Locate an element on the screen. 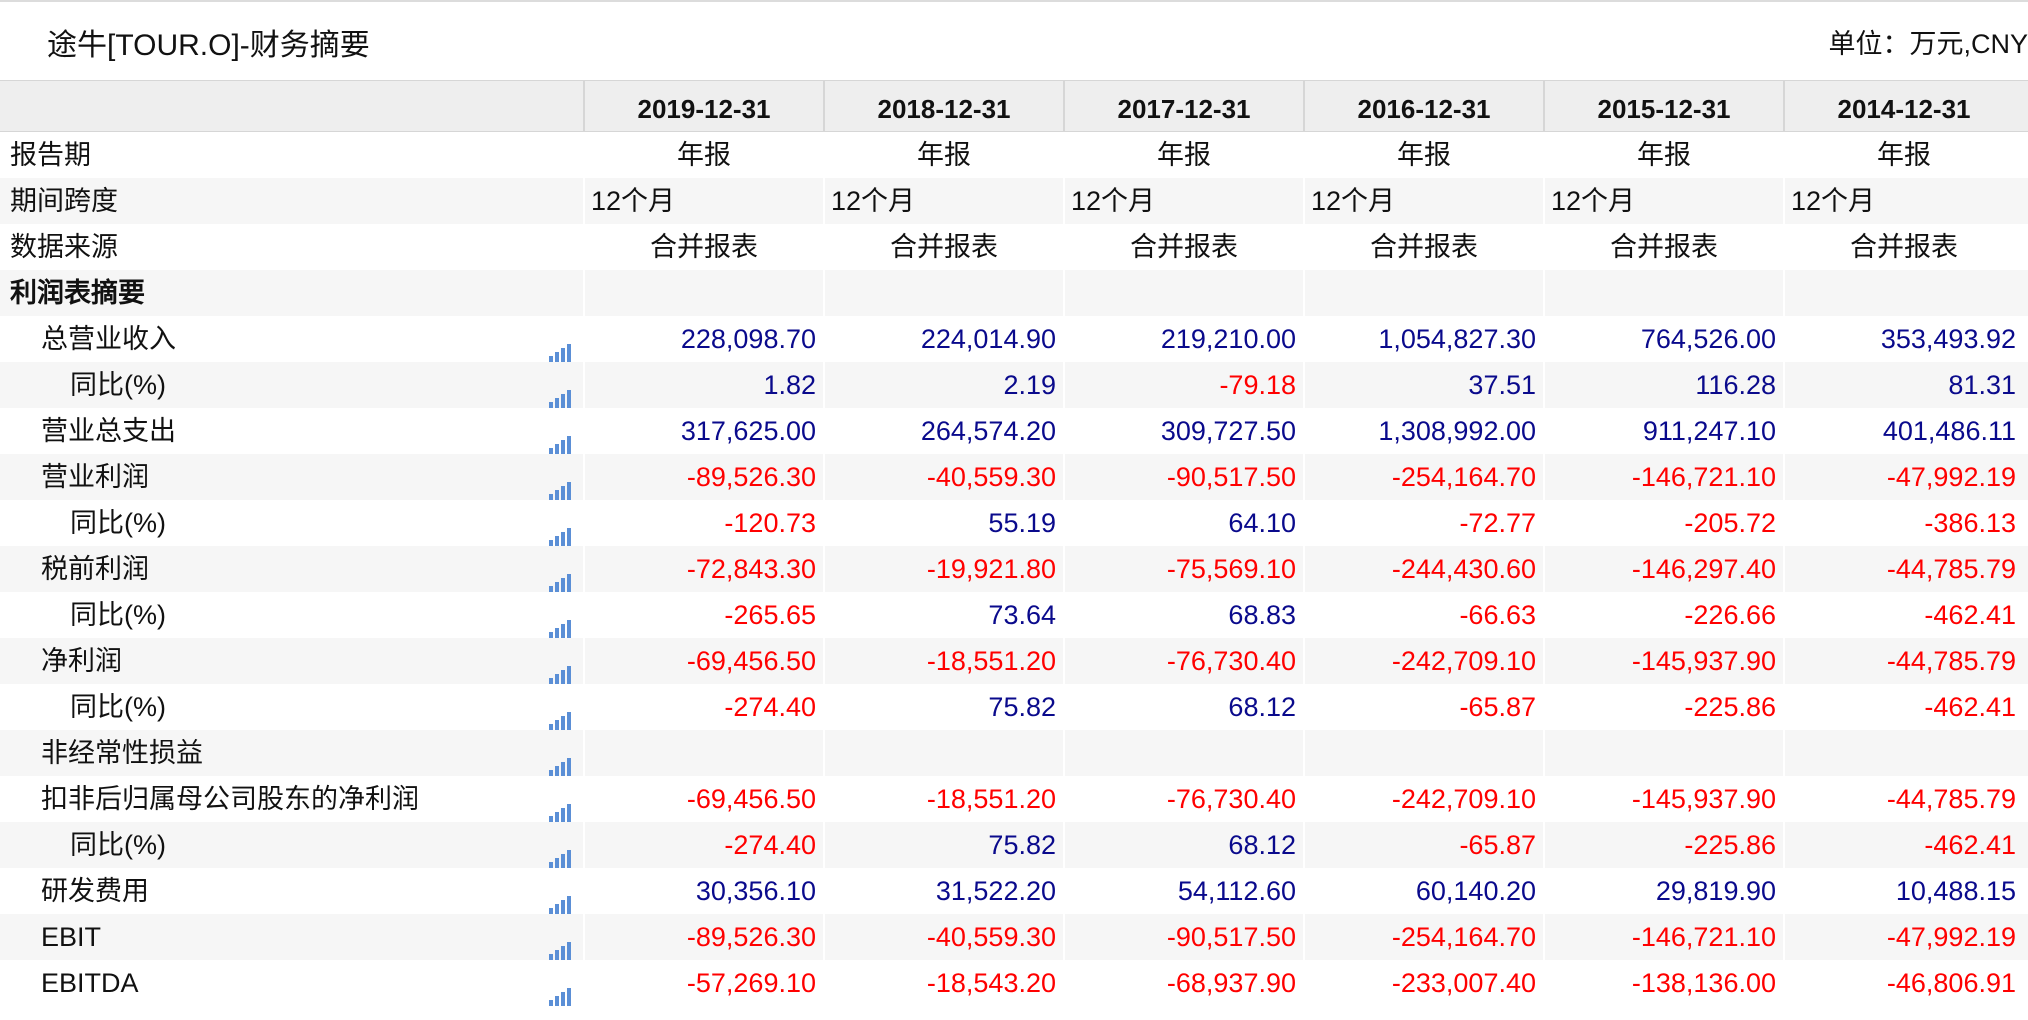  table-cell: 317,625.00 is located at coordinates (703, 431).